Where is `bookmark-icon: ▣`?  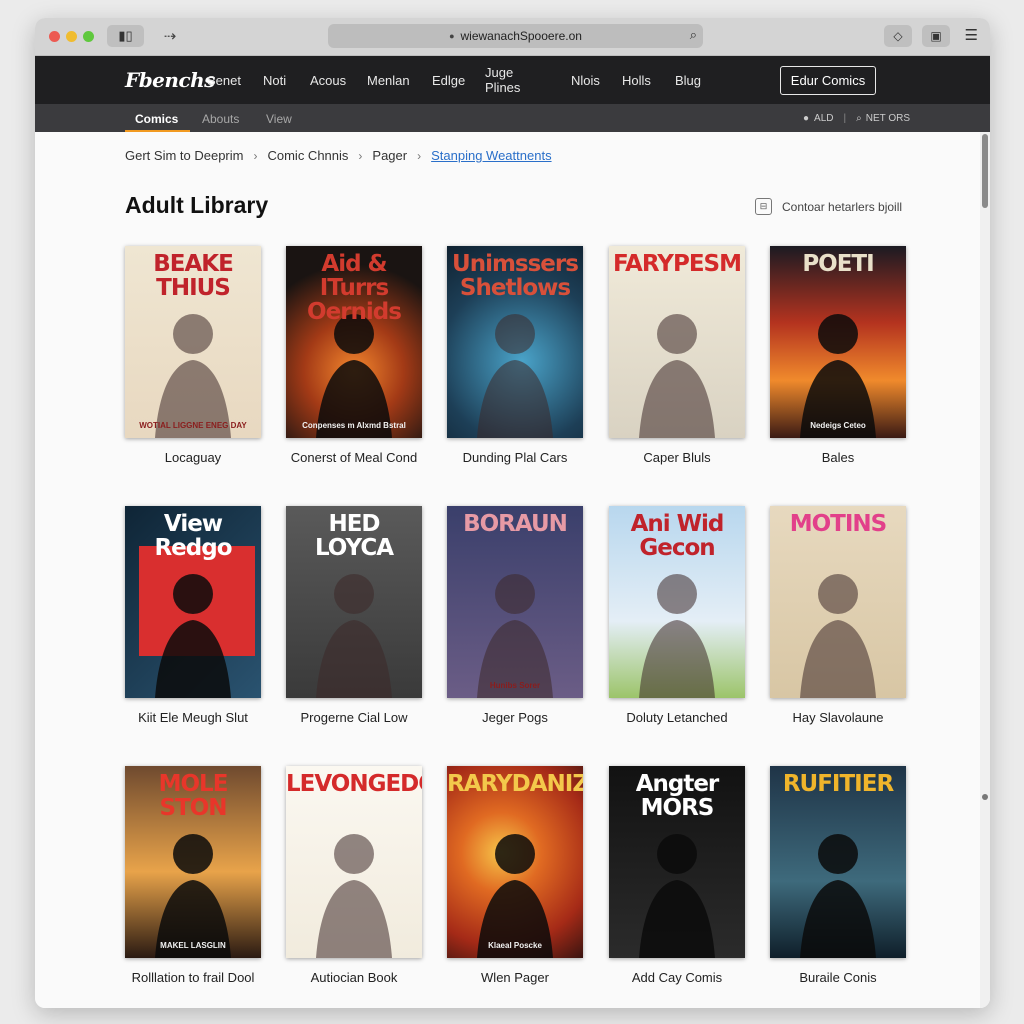 bookmark-icon: ▣ is located at coordinates (936, 36).